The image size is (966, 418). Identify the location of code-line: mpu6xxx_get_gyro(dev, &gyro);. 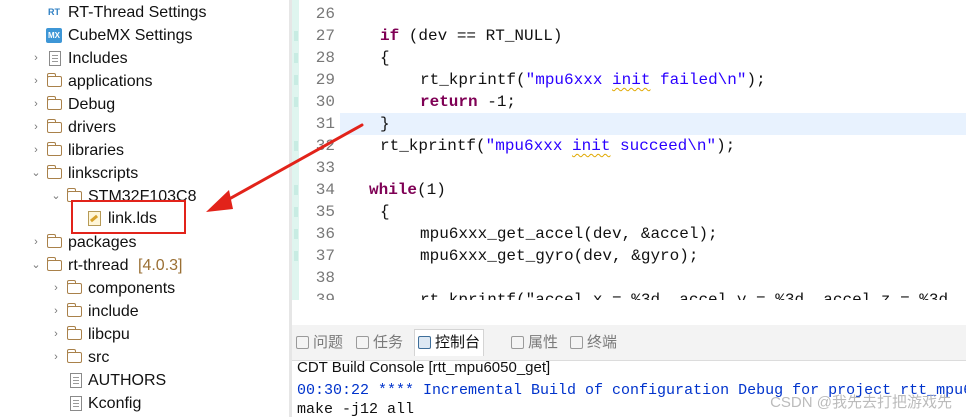
(559, 256).